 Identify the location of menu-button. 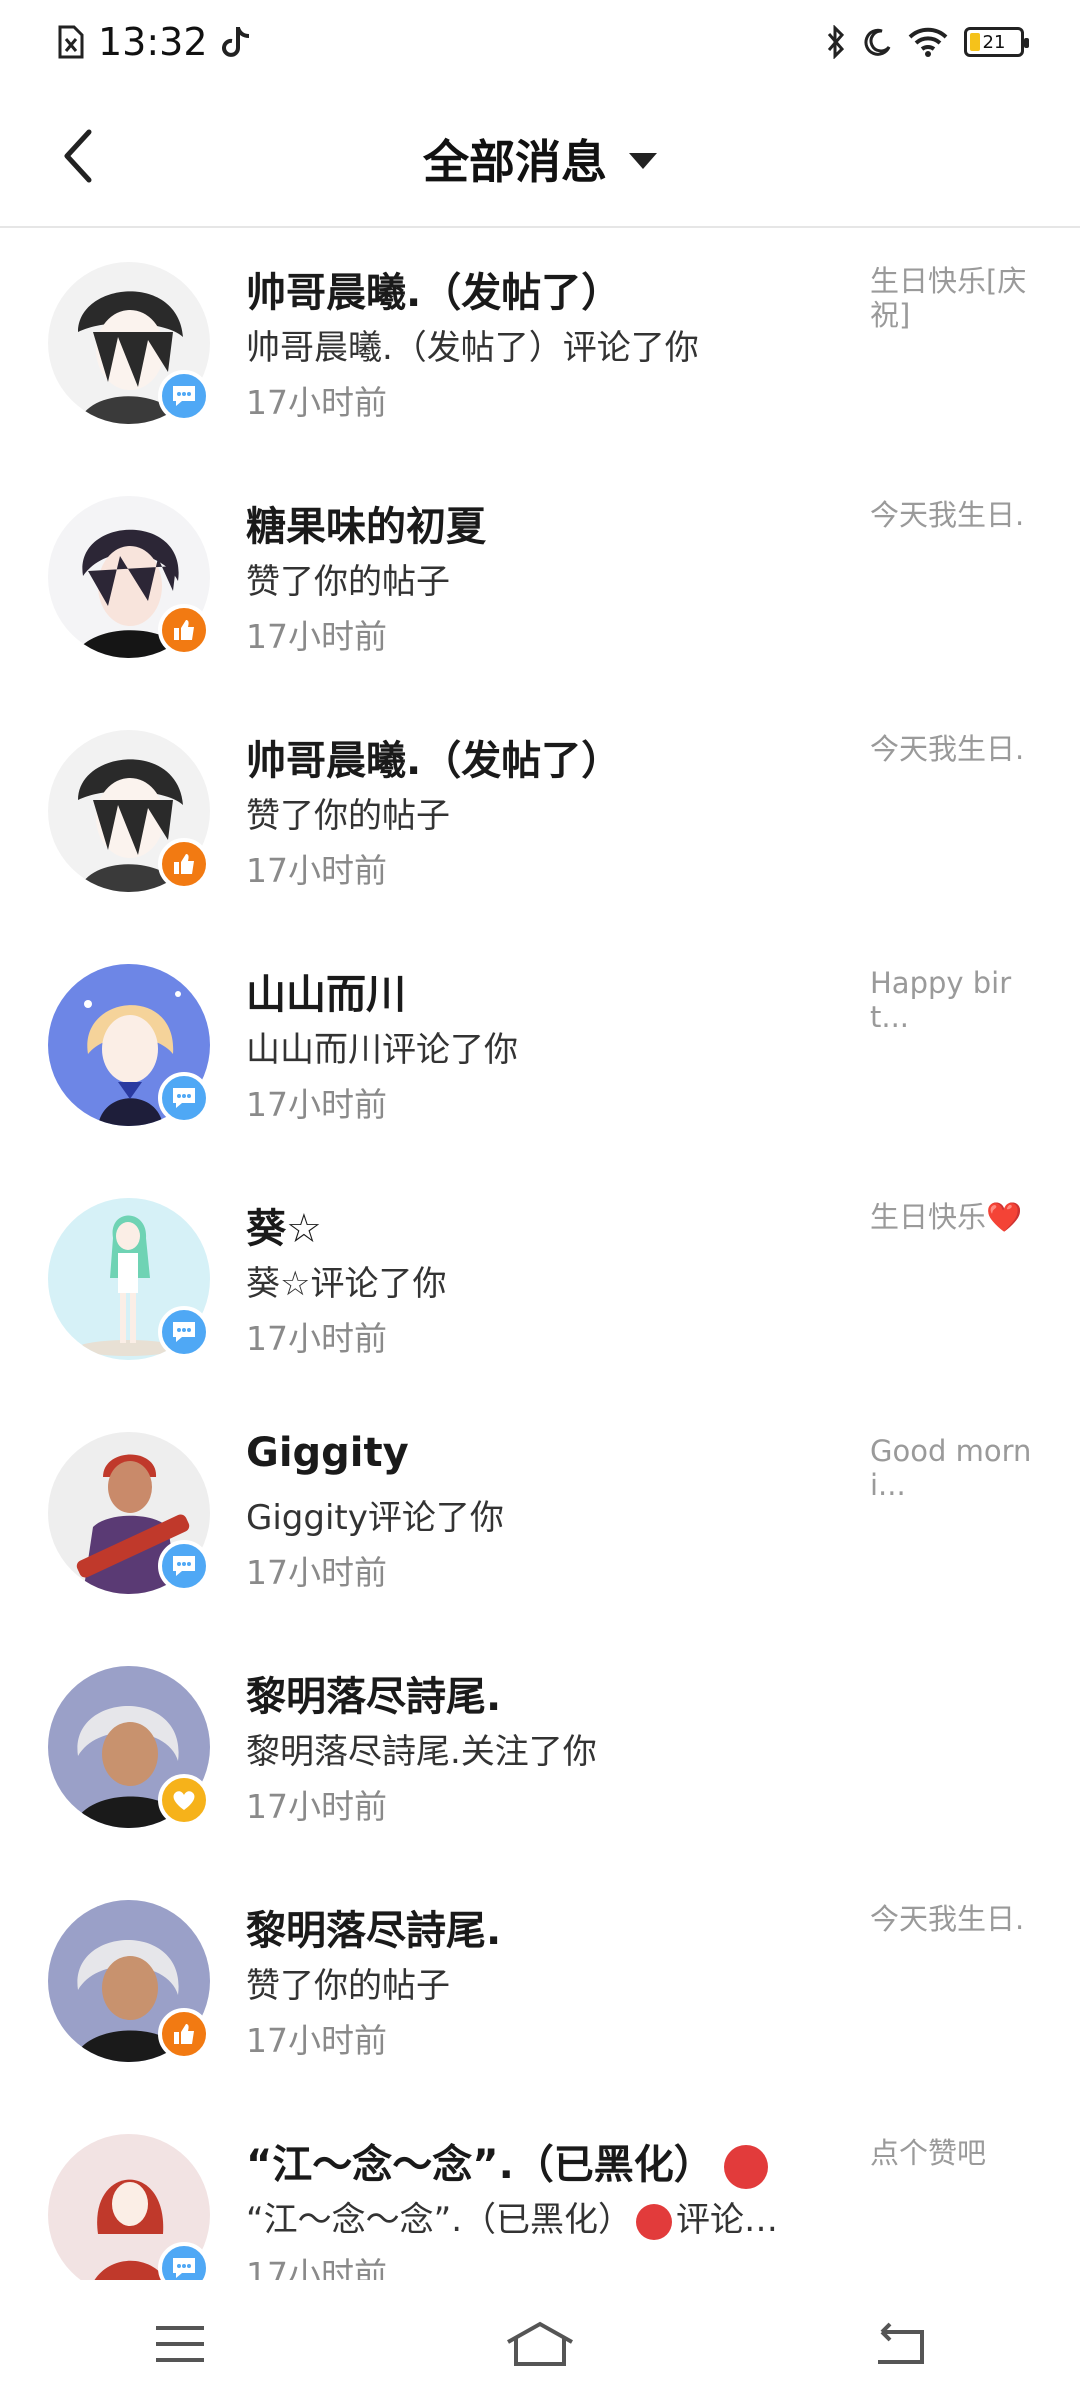
(180, 2344).